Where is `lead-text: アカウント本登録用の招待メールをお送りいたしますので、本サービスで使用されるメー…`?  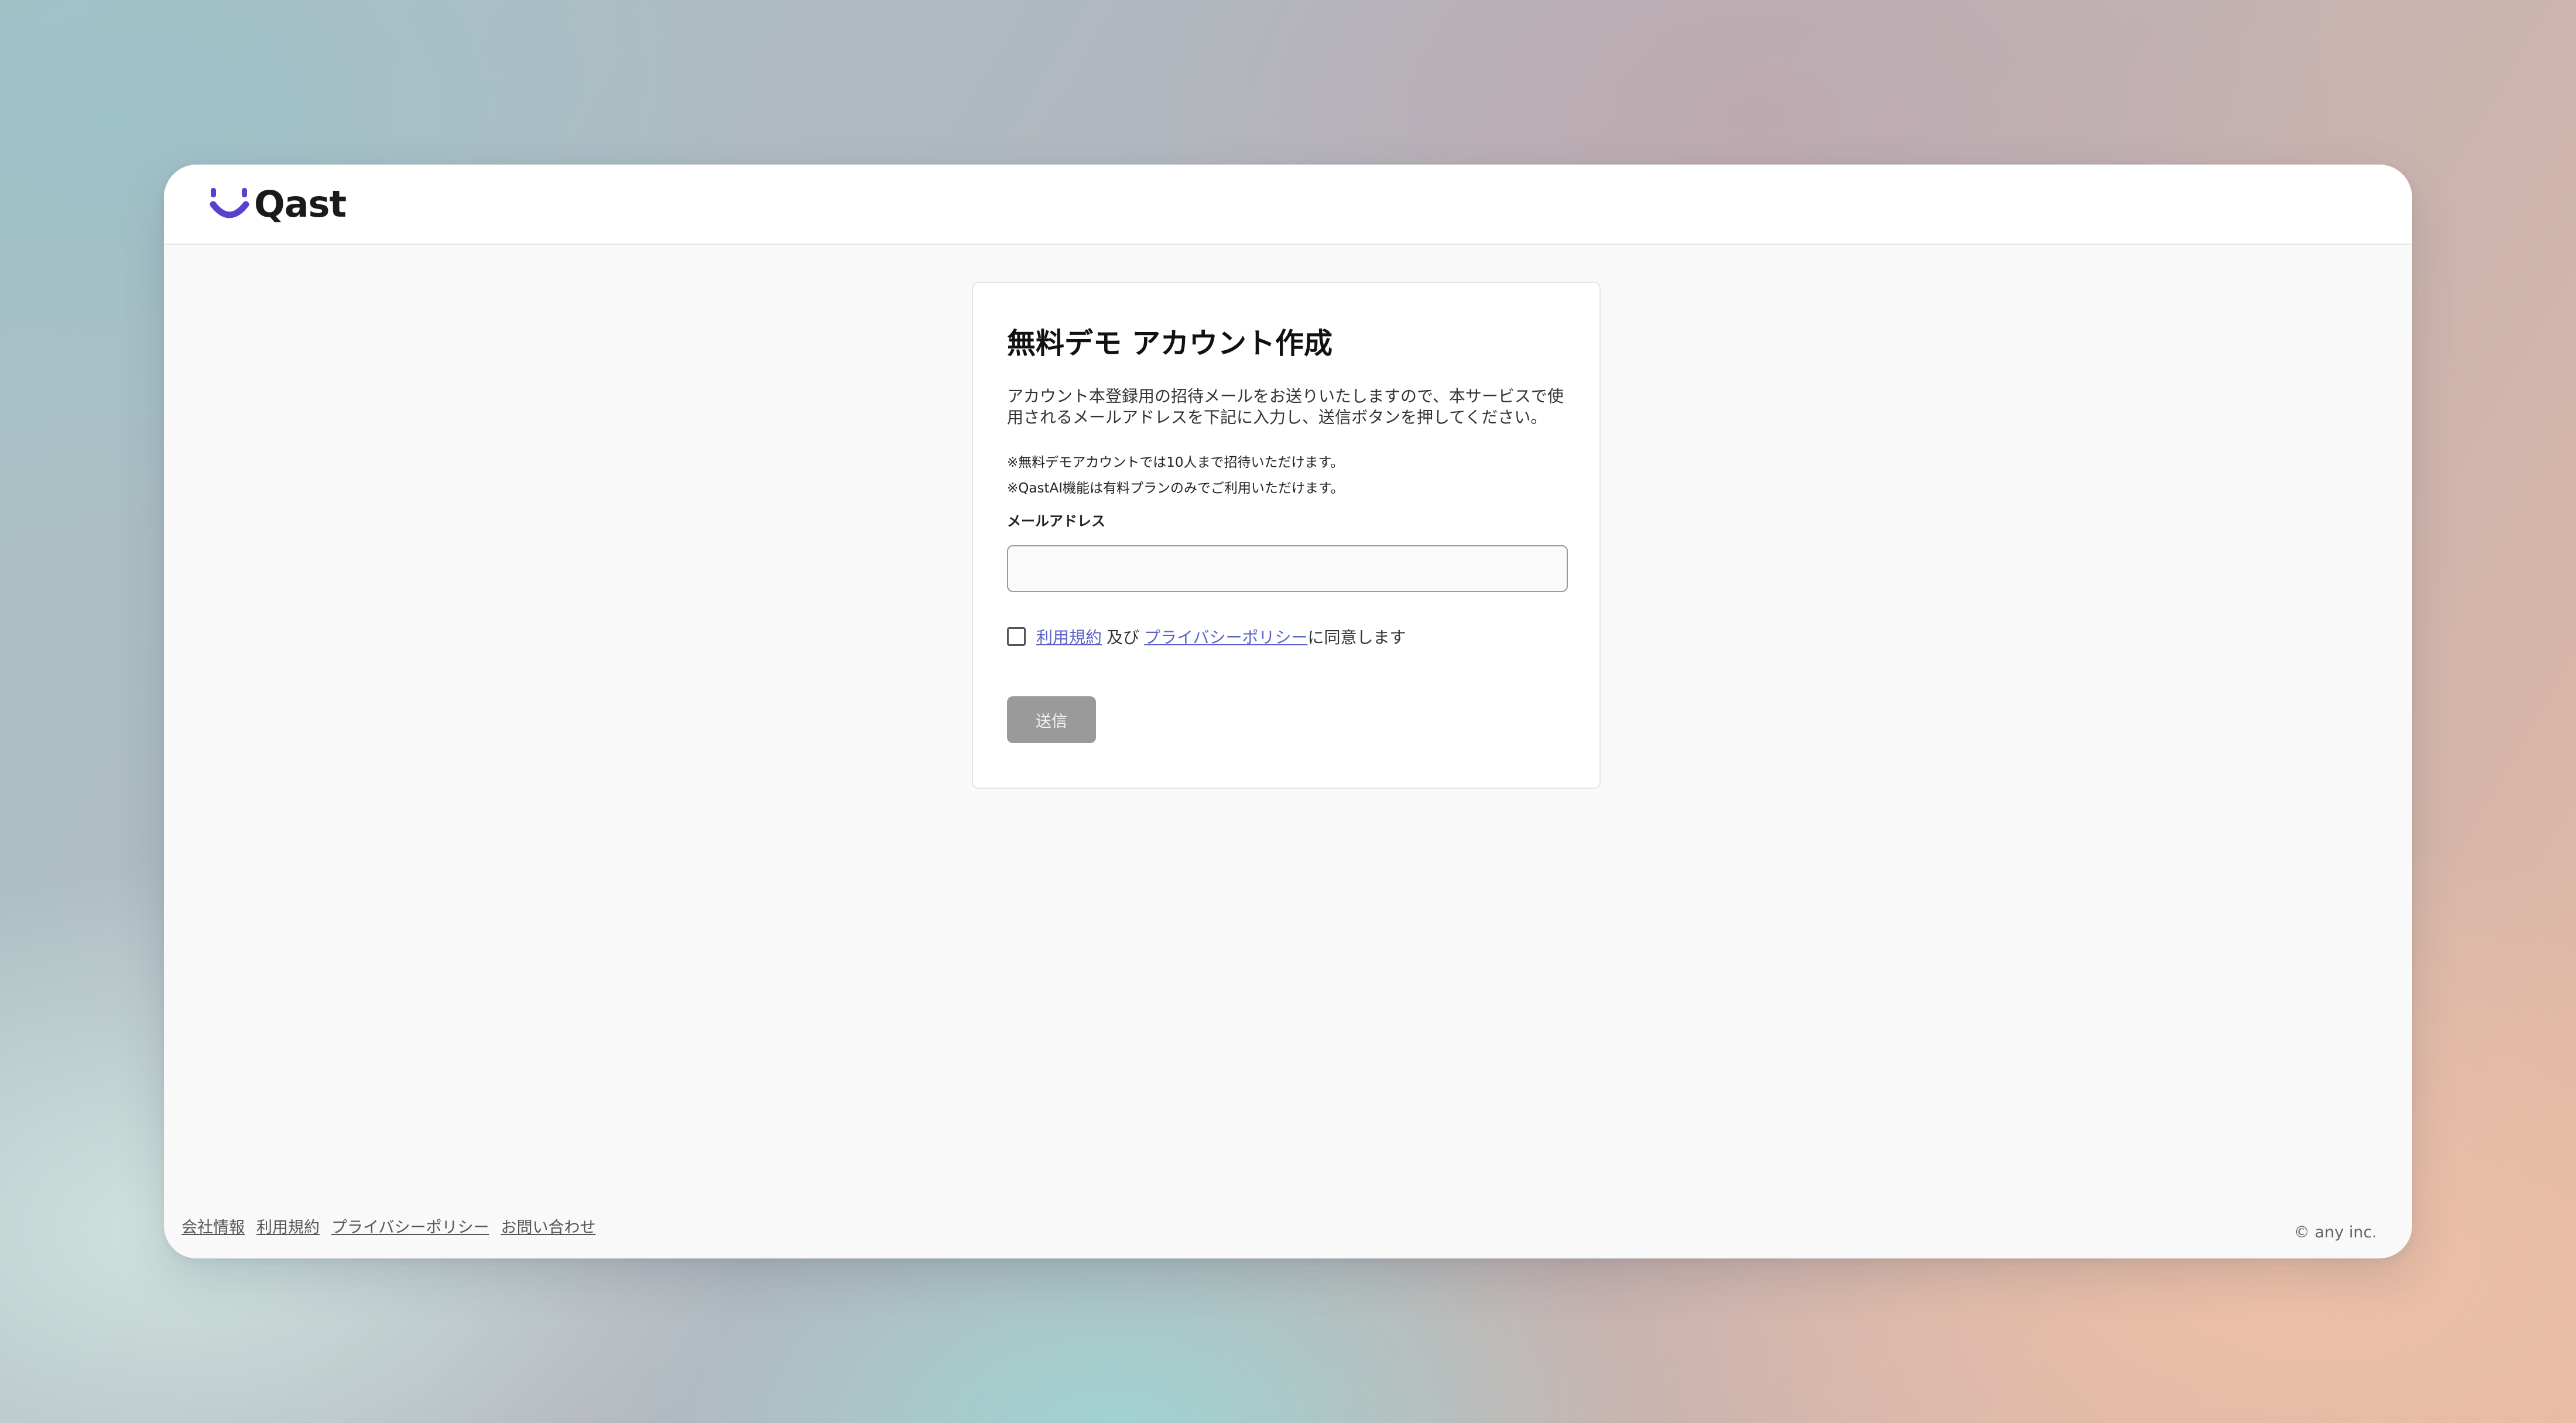 lead-text: アカウント本登録用の招待メールをお送りいたしますので、本サービスで使用されるメー… is located at coordinates (1285, 406).